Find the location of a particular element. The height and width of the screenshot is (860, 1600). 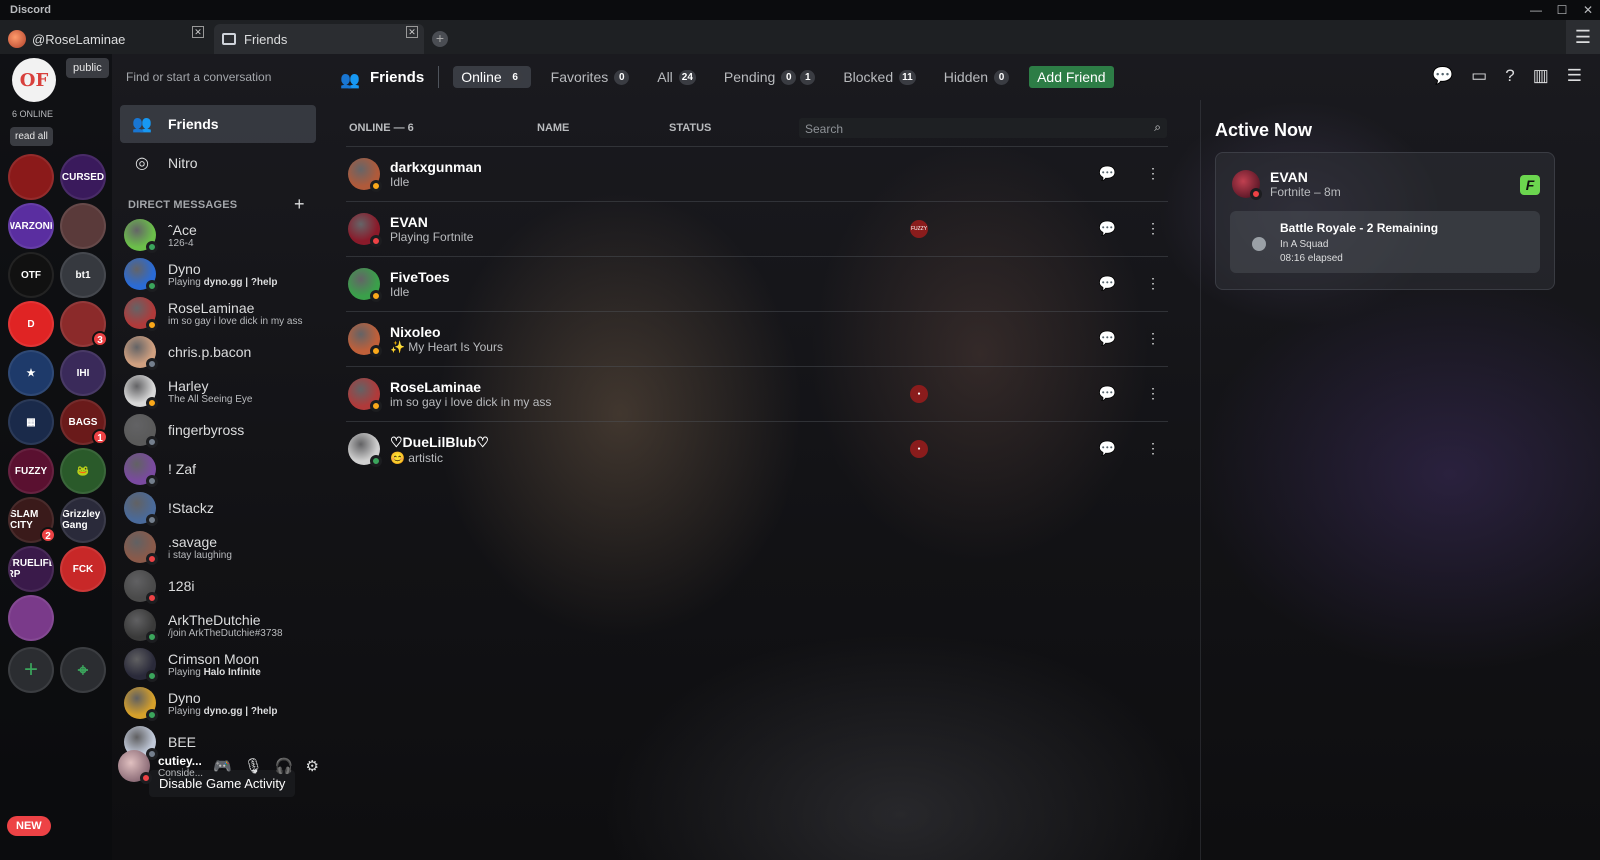

server-icon: Grizzley Gang is located at coordinates (83, 520).